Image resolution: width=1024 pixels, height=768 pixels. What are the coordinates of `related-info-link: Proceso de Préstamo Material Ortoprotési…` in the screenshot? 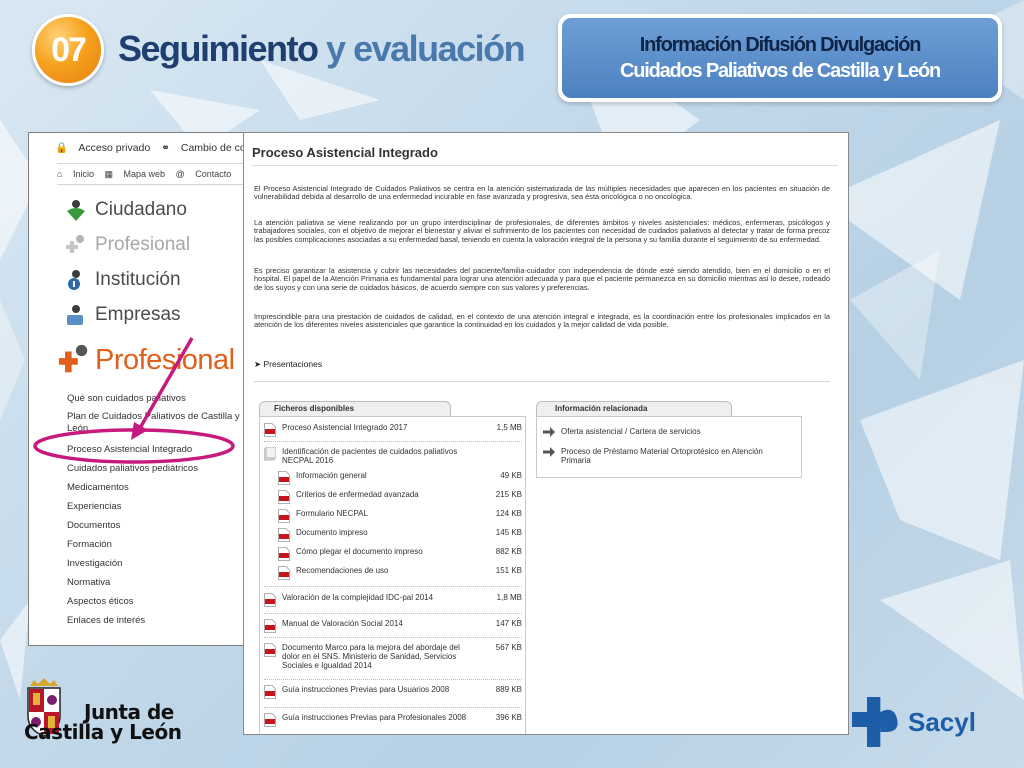 It's located at (668, 456).